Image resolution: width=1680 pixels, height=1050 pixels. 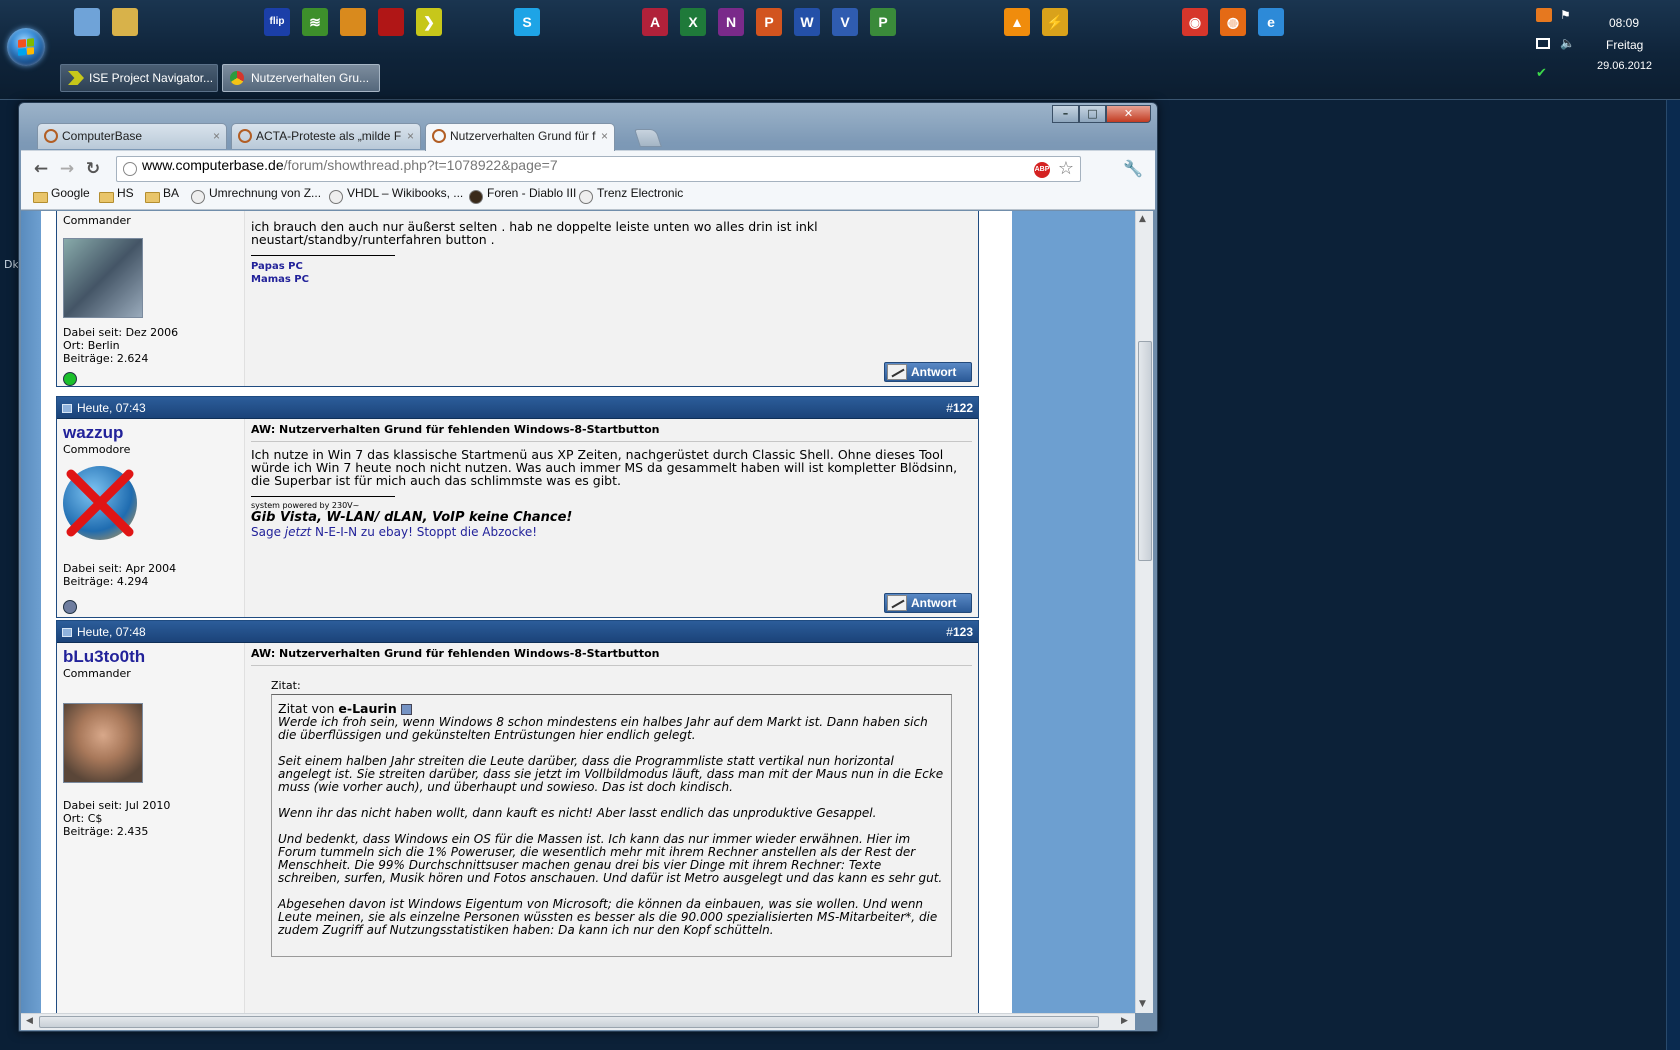 I want to click on onenote-icon: N, so click(x=731, y=22).